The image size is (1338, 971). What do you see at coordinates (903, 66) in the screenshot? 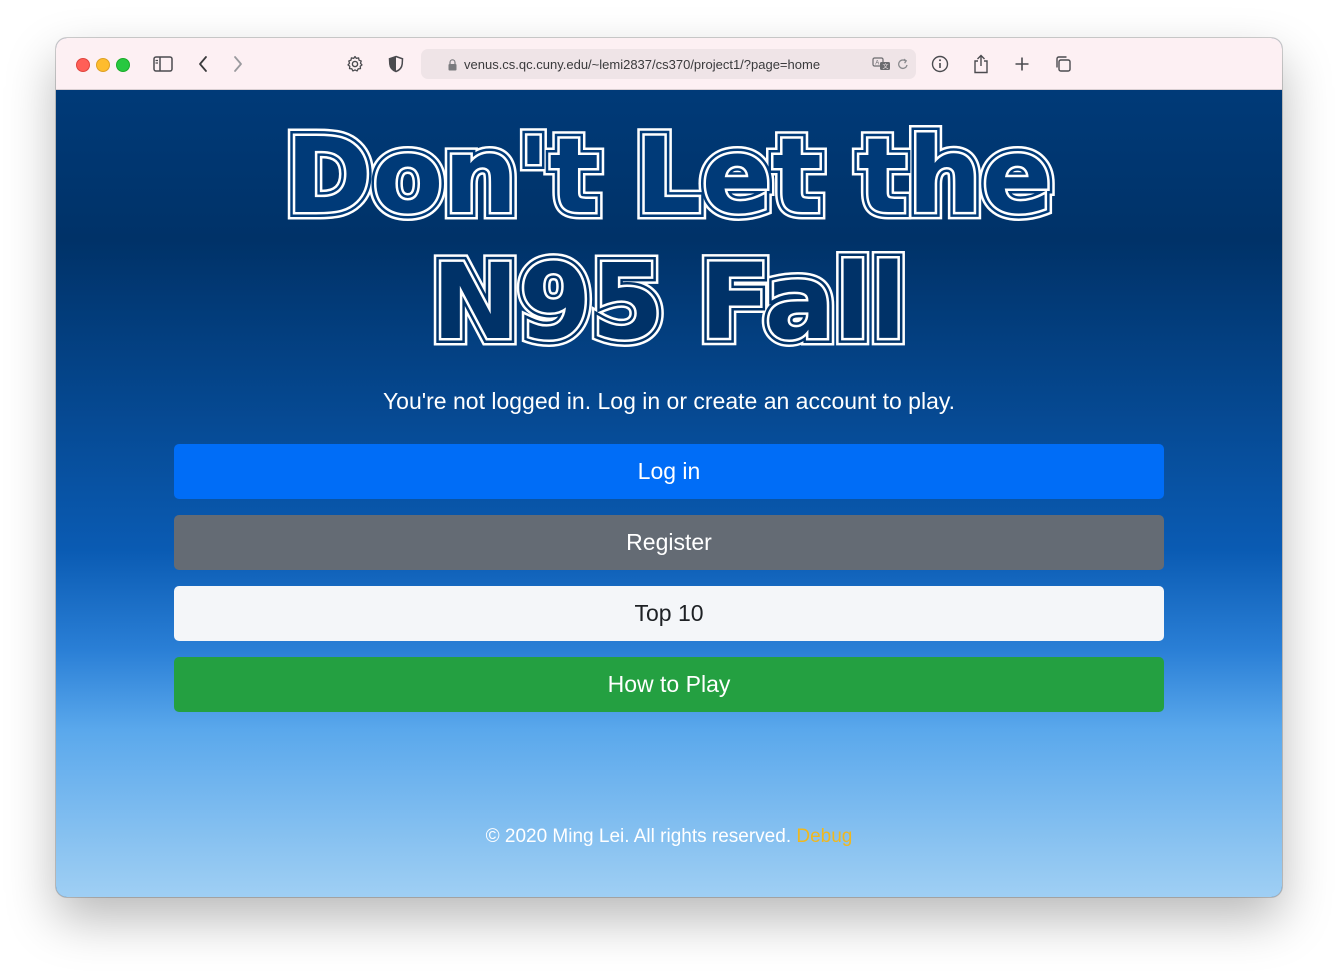
I see `reload-icon` at bounding box center [903, 66].